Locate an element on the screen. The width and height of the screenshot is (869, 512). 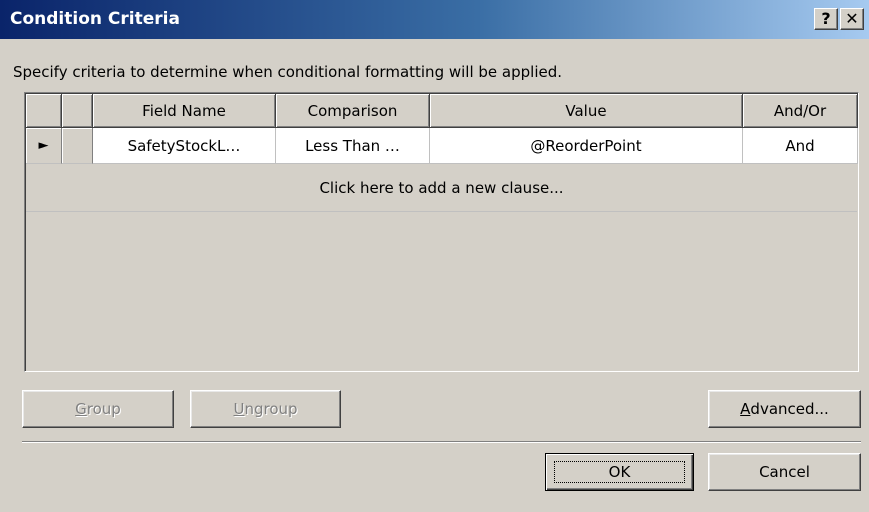
help-icon: ? is located at coordinates (826, 18).